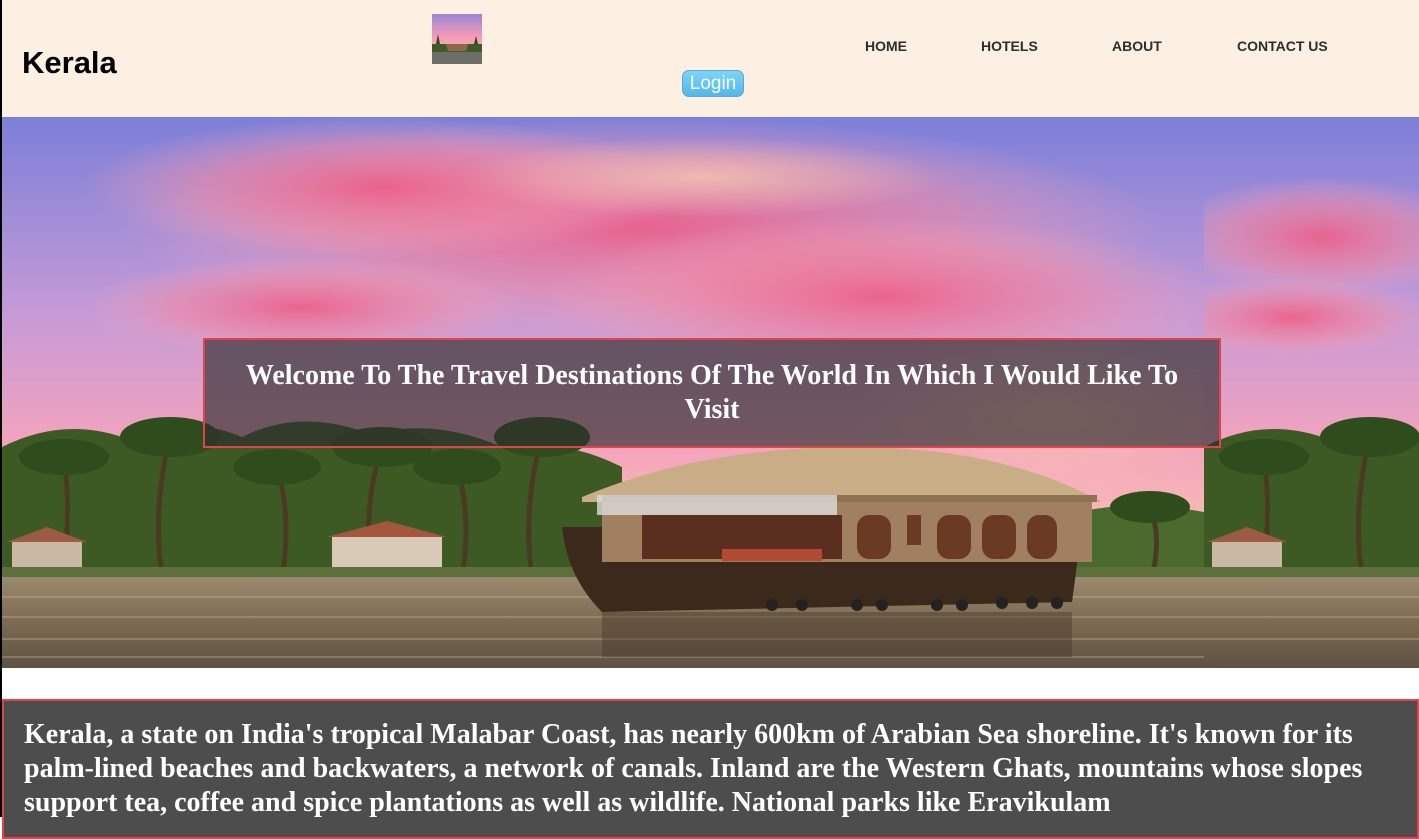 The width and height of the screenshot is (1419, 839). What do you see at coordinates (1009, 46) in the screenshot?
I see `nav-hotels-link: HOTELS` at bounding box center [1009, 46].